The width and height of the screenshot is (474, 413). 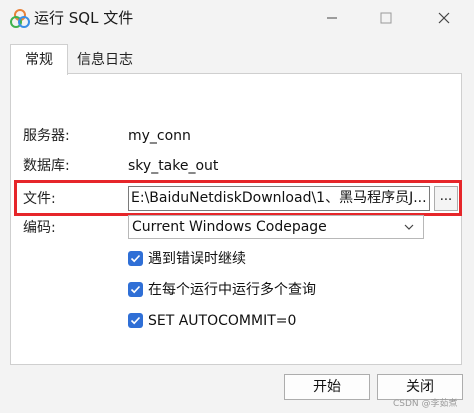 I want to click on window-title: 运行 SQL 文件, so click(x=84, y=18).